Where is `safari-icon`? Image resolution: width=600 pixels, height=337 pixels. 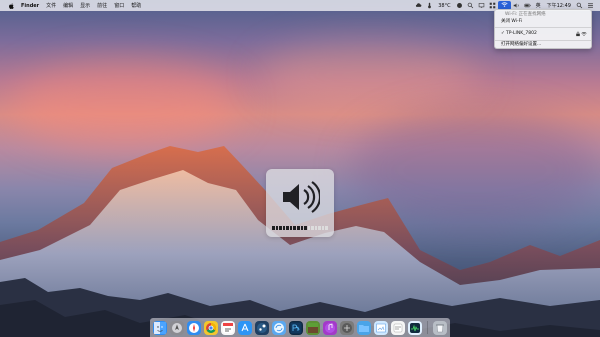
safari-icon is located at coordinates (194, 327).